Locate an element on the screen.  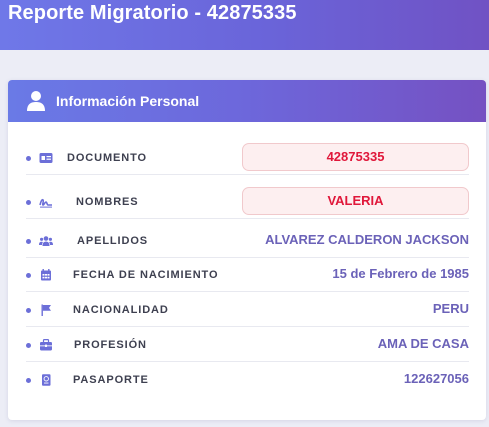
signature-icon is located at coordinates (45, 203).